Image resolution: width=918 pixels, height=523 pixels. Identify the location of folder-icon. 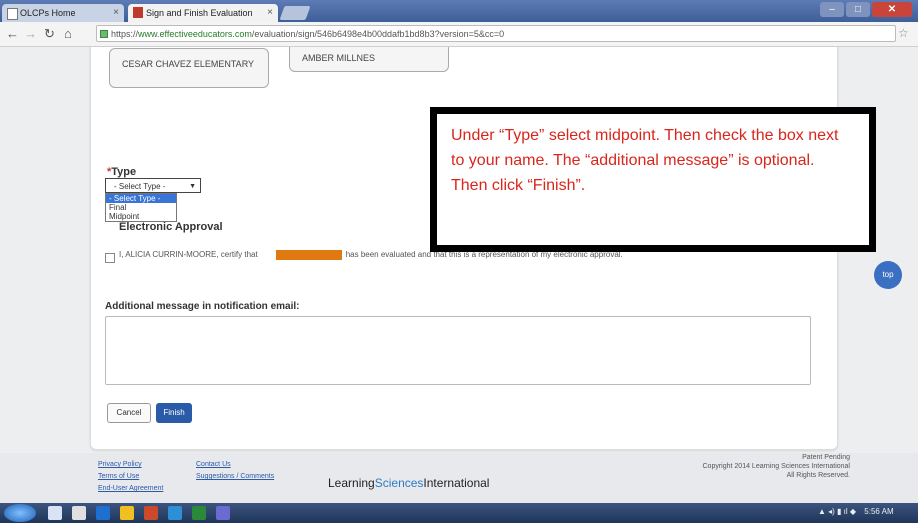
(79, 513).